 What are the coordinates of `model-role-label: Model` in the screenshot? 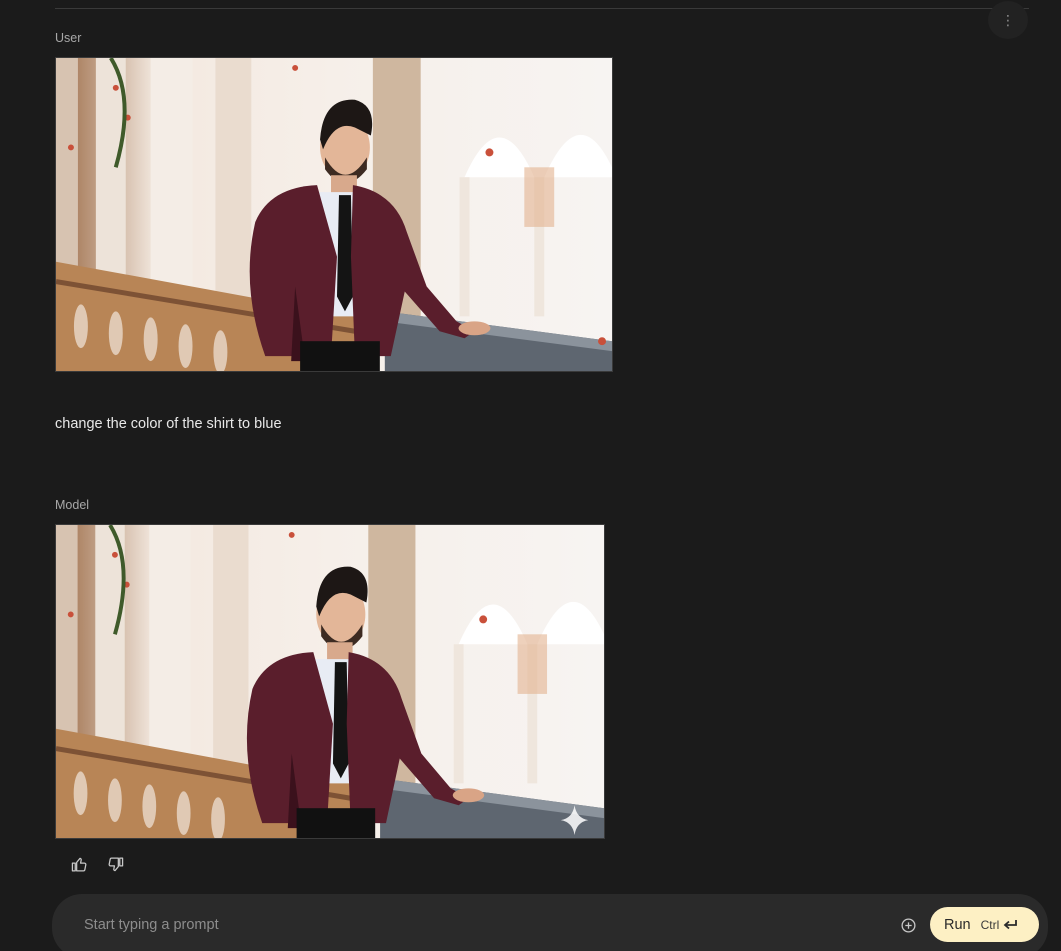 It's located at (72, 505).